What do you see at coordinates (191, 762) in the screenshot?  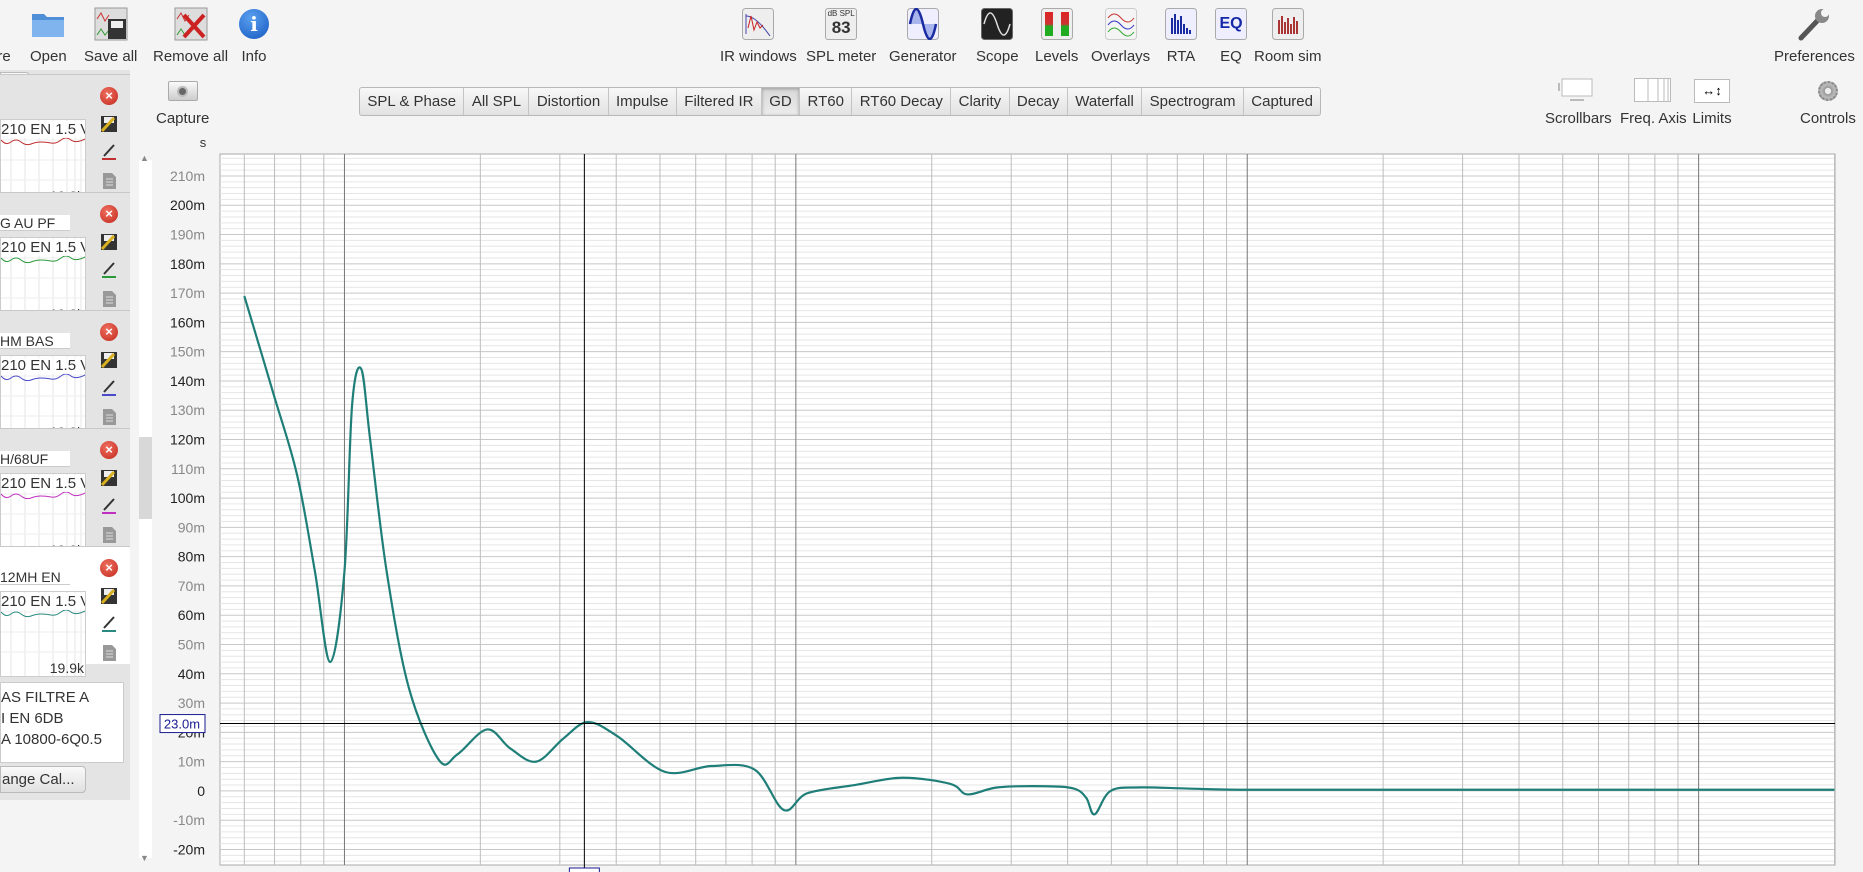 I see `y-tick-label: 10m` at bounding box center [191, 762].